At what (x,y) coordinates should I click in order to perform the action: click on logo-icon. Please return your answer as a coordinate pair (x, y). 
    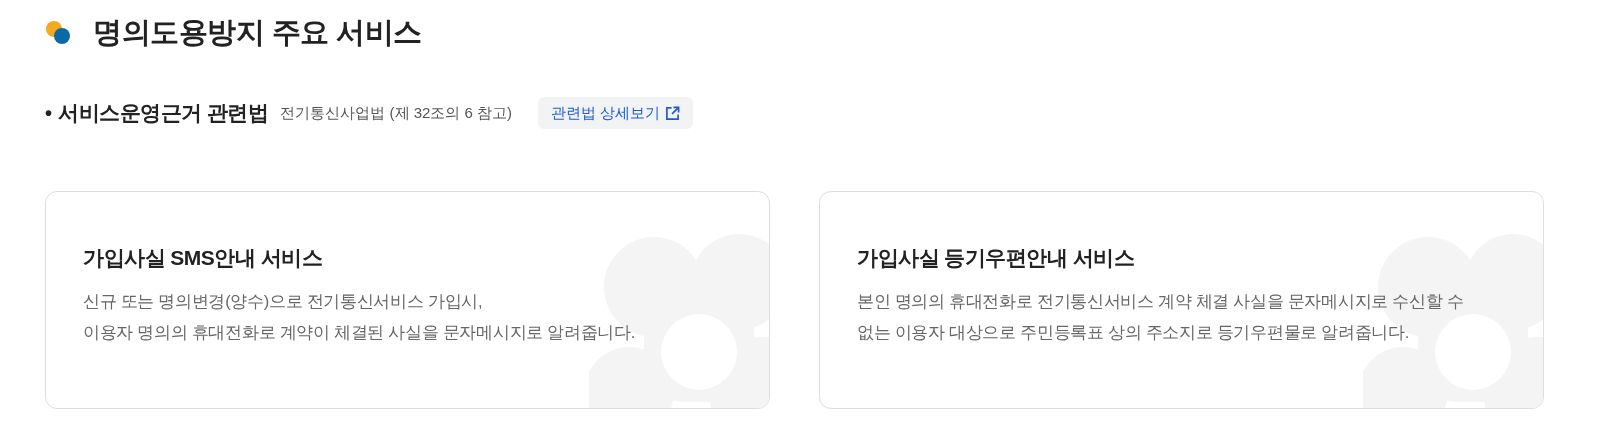
    Looking at the image, I should click on (58, 33).